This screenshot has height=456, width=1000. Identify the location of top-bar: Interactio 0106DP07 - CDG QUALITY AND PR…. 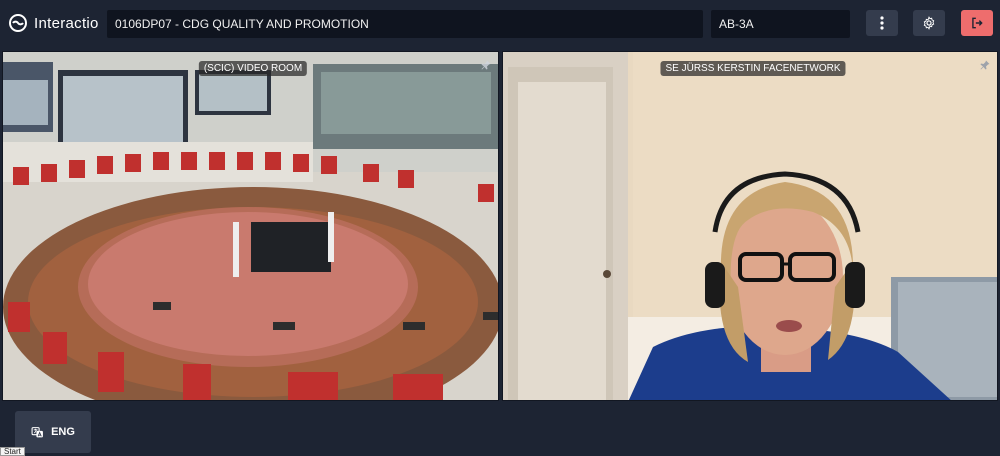
(500, 24).